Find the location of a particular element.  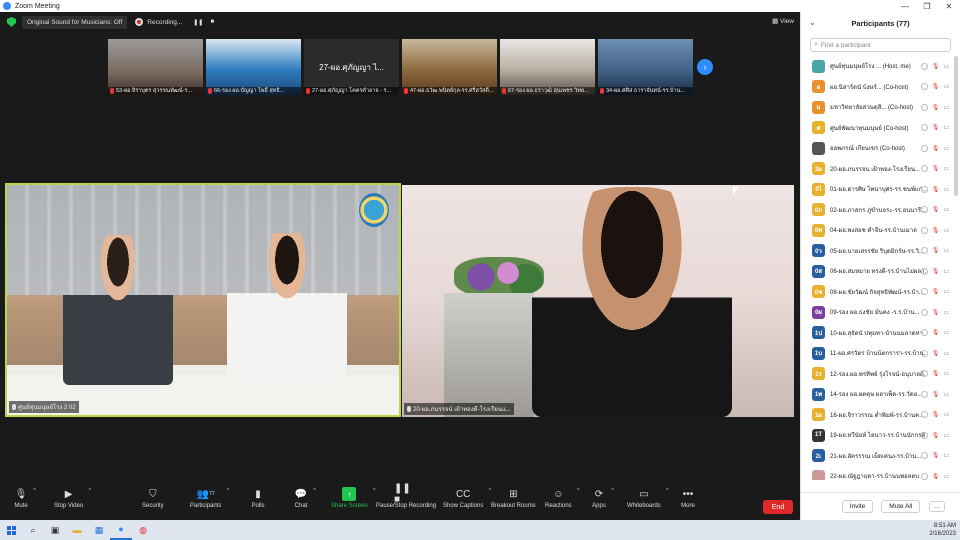

next-page-arrow-icon: › is located at coordinates (705, 67).